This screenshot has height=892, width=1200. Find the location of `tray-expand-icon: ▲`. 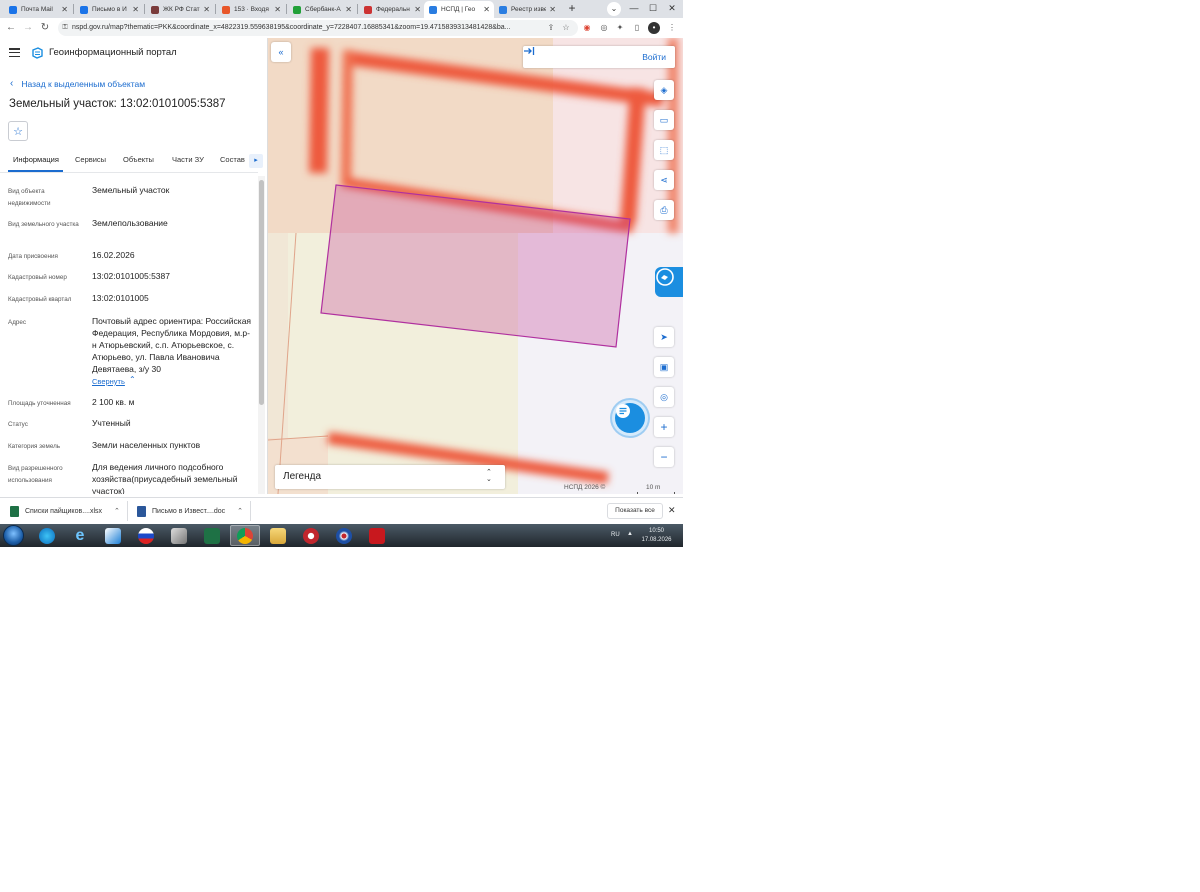

tray-expand-icon: ▲ is located at coordinates (630, 534).